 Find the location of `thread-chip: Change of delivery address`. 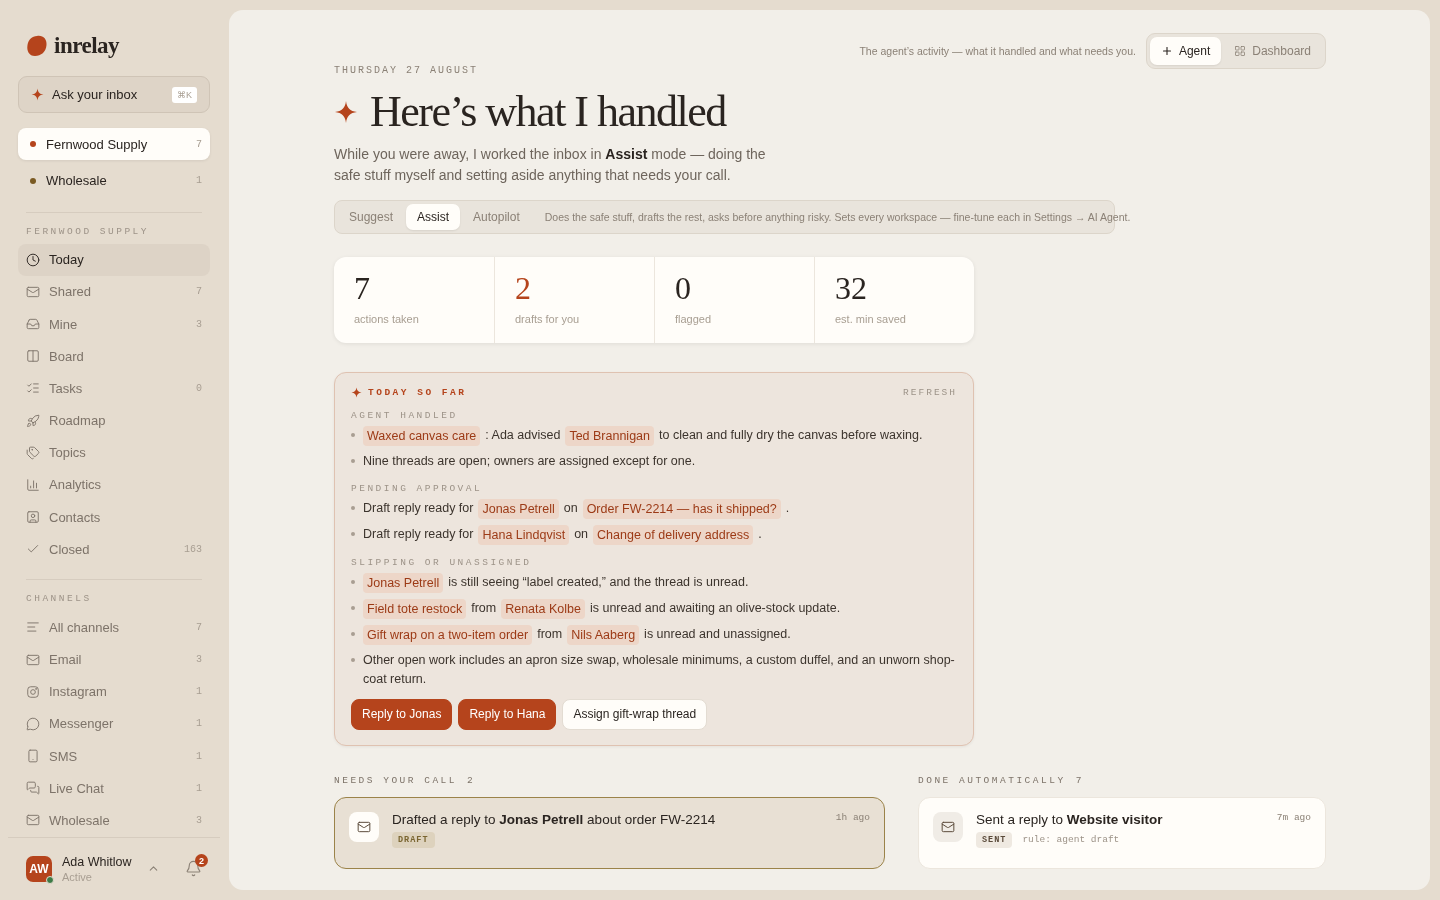

thread-chip: Change of delivery address is located at coordinates (673, 534).